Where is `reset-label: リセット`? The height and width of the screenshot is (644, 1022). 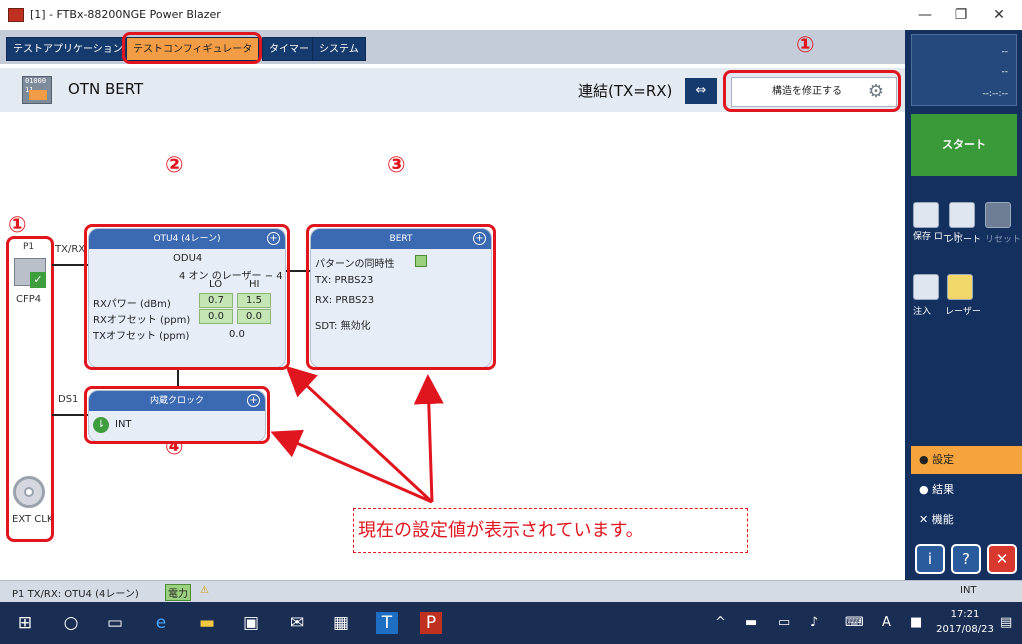
reset-label: リセット is located at coordinates (1003, 240).